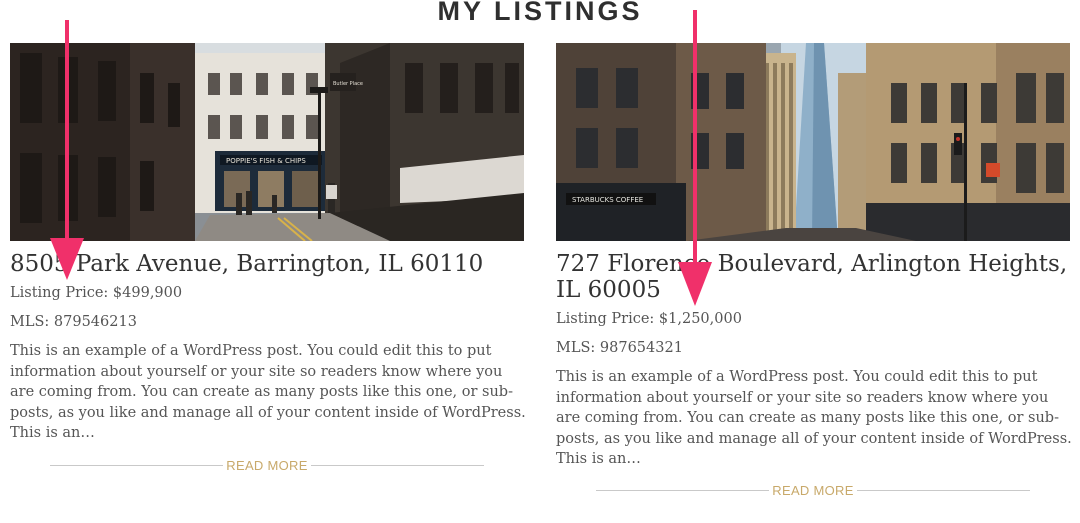 Image resolution: width=1080 pixels, height=523 pixels. I want to click on listing-price: Listing Price: $1,250,000, so click(649, 319).